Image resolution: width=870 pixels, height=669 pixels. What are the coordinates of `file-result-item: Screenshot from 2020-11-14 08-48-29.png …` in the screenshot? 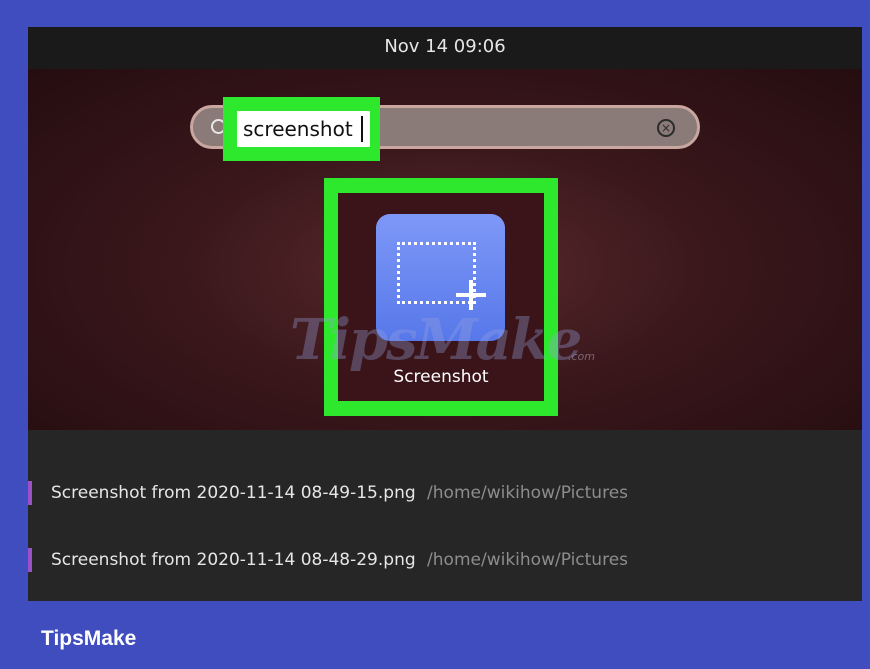 It's located at (445, 560).